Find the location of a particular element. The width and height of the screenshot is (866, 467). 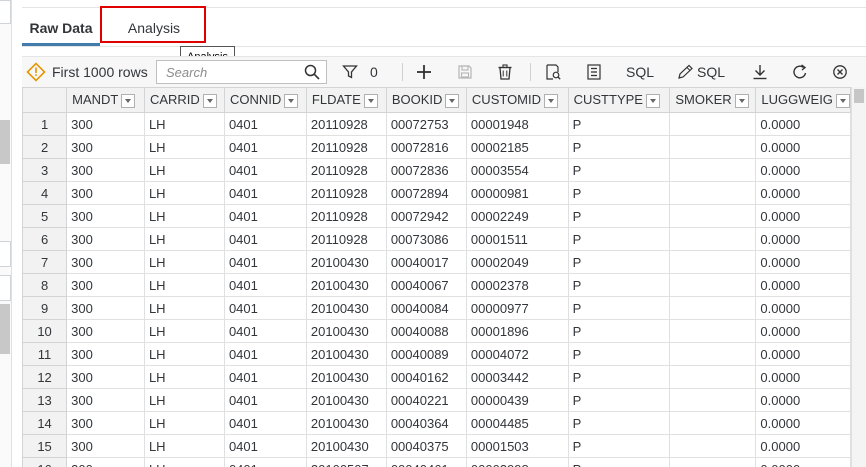

delete-icon is located at coordinates (505, 72).